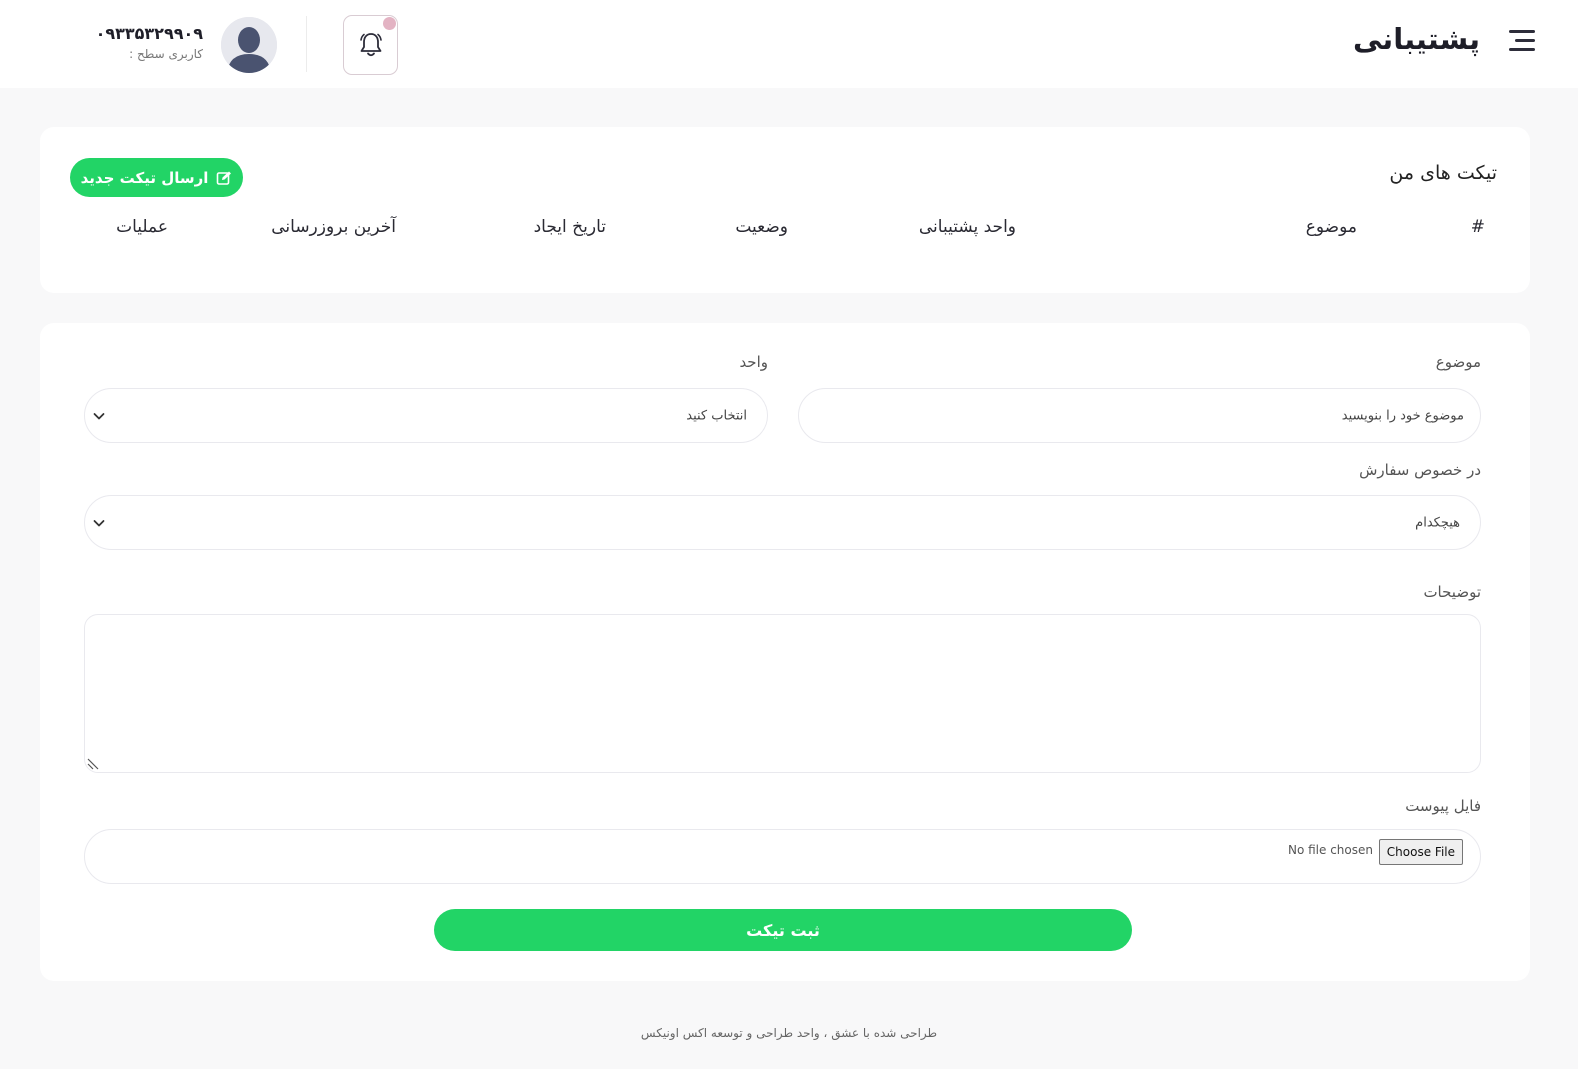  Describe the element at coordinates (1452, 592) in the screenshot. I see `description-label: توضیحات` at that location.